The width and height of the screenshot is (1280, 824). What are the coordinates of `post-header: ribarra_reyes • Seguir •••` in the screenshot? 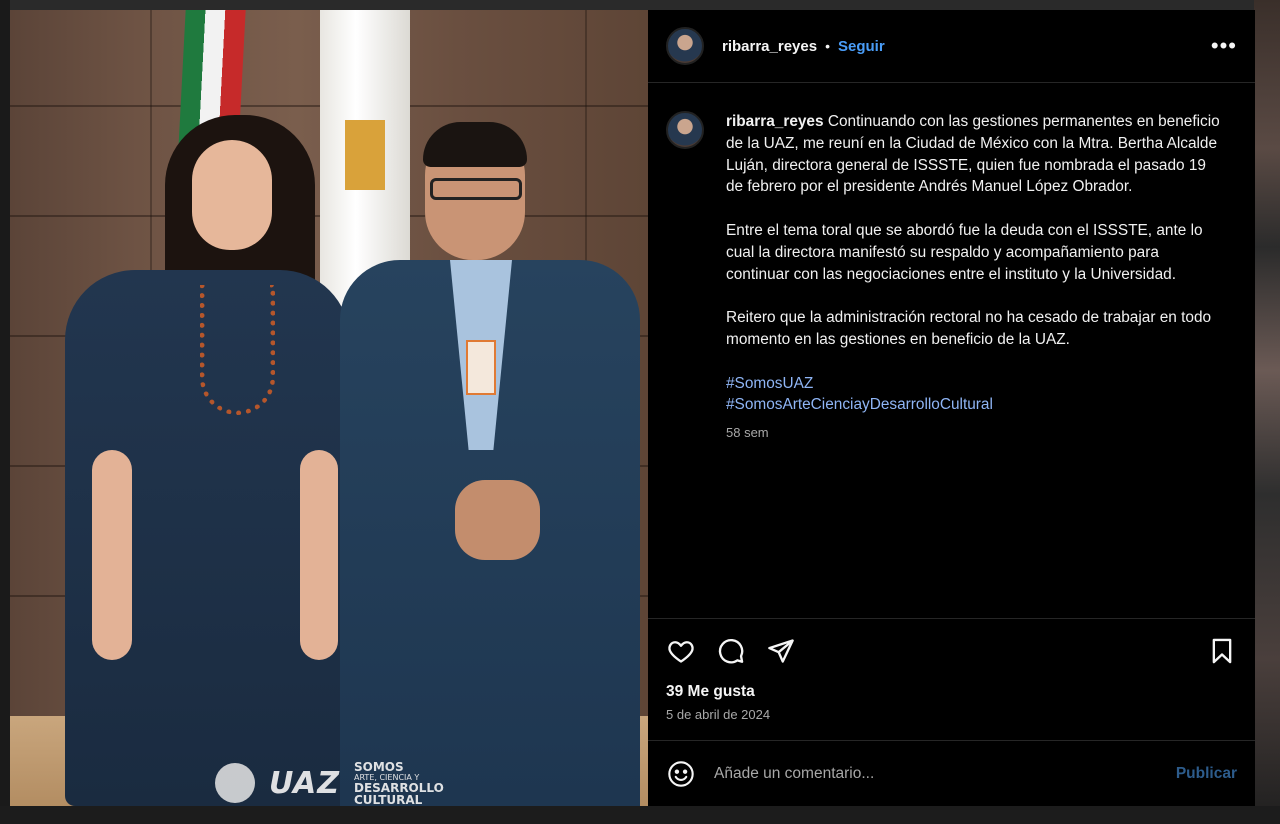 It's located at (951, 46).